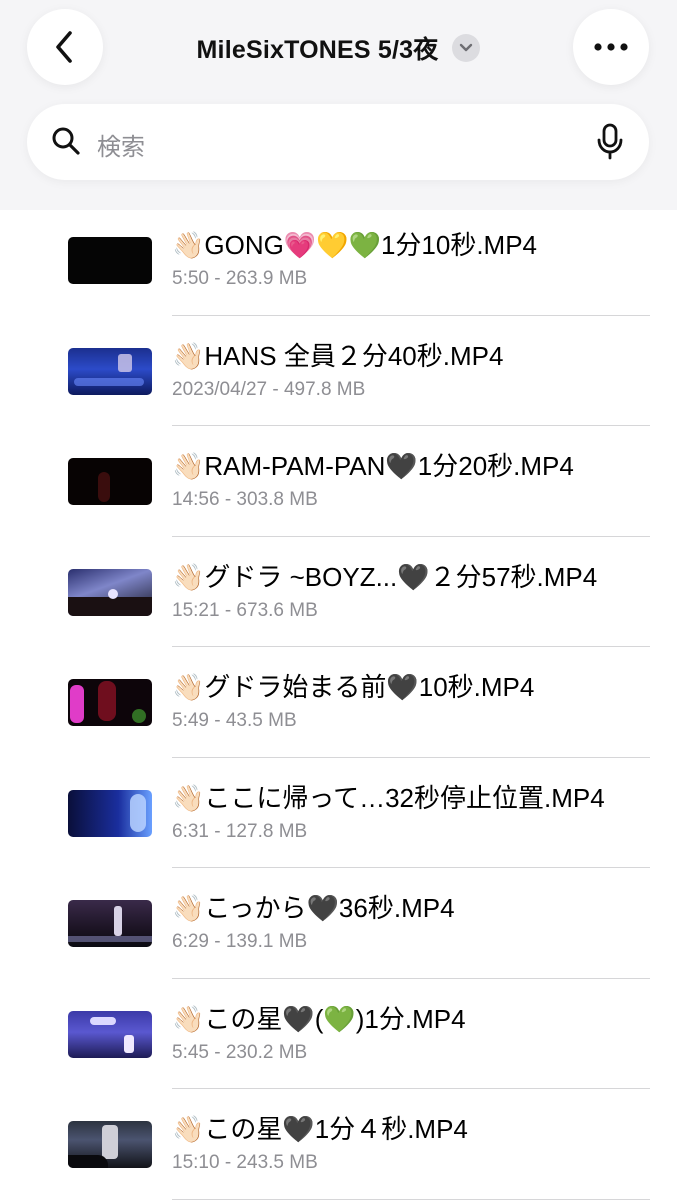 The image size is (677, 1200). Describe the element at coordinates (245, 499) in the screenshot. I see `file-meta: 14:56 - 303.8 MB` at that location.